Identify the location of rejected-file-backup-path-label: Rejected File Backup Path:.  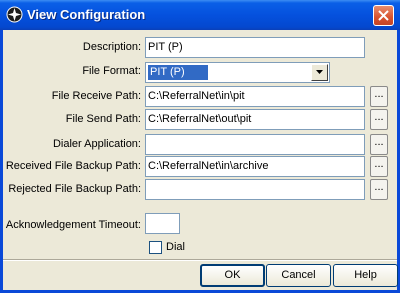
(74, 189).